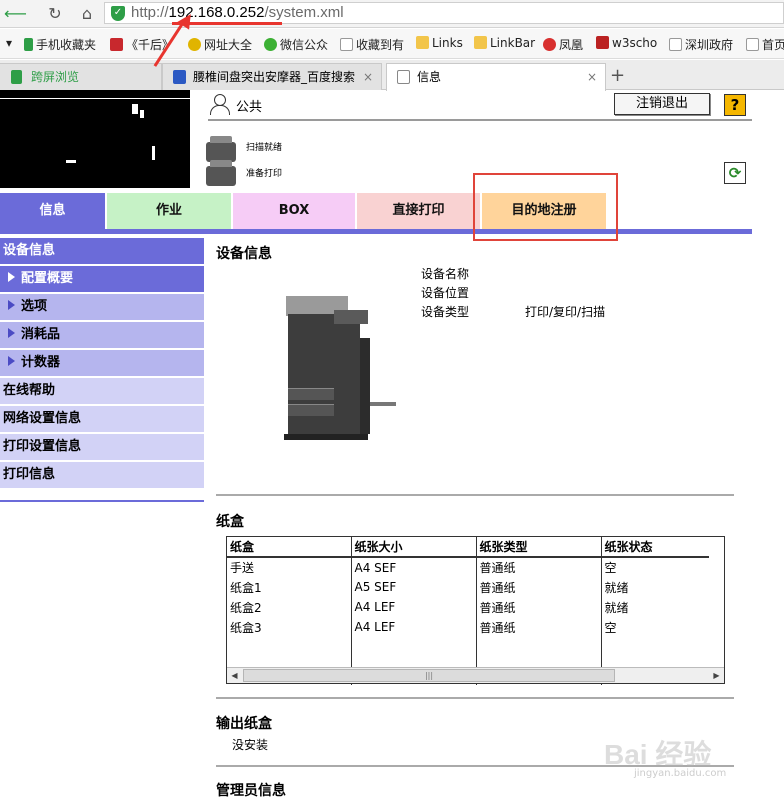  I want to click on sidebar-item-options: 选项, so click(102, 307).